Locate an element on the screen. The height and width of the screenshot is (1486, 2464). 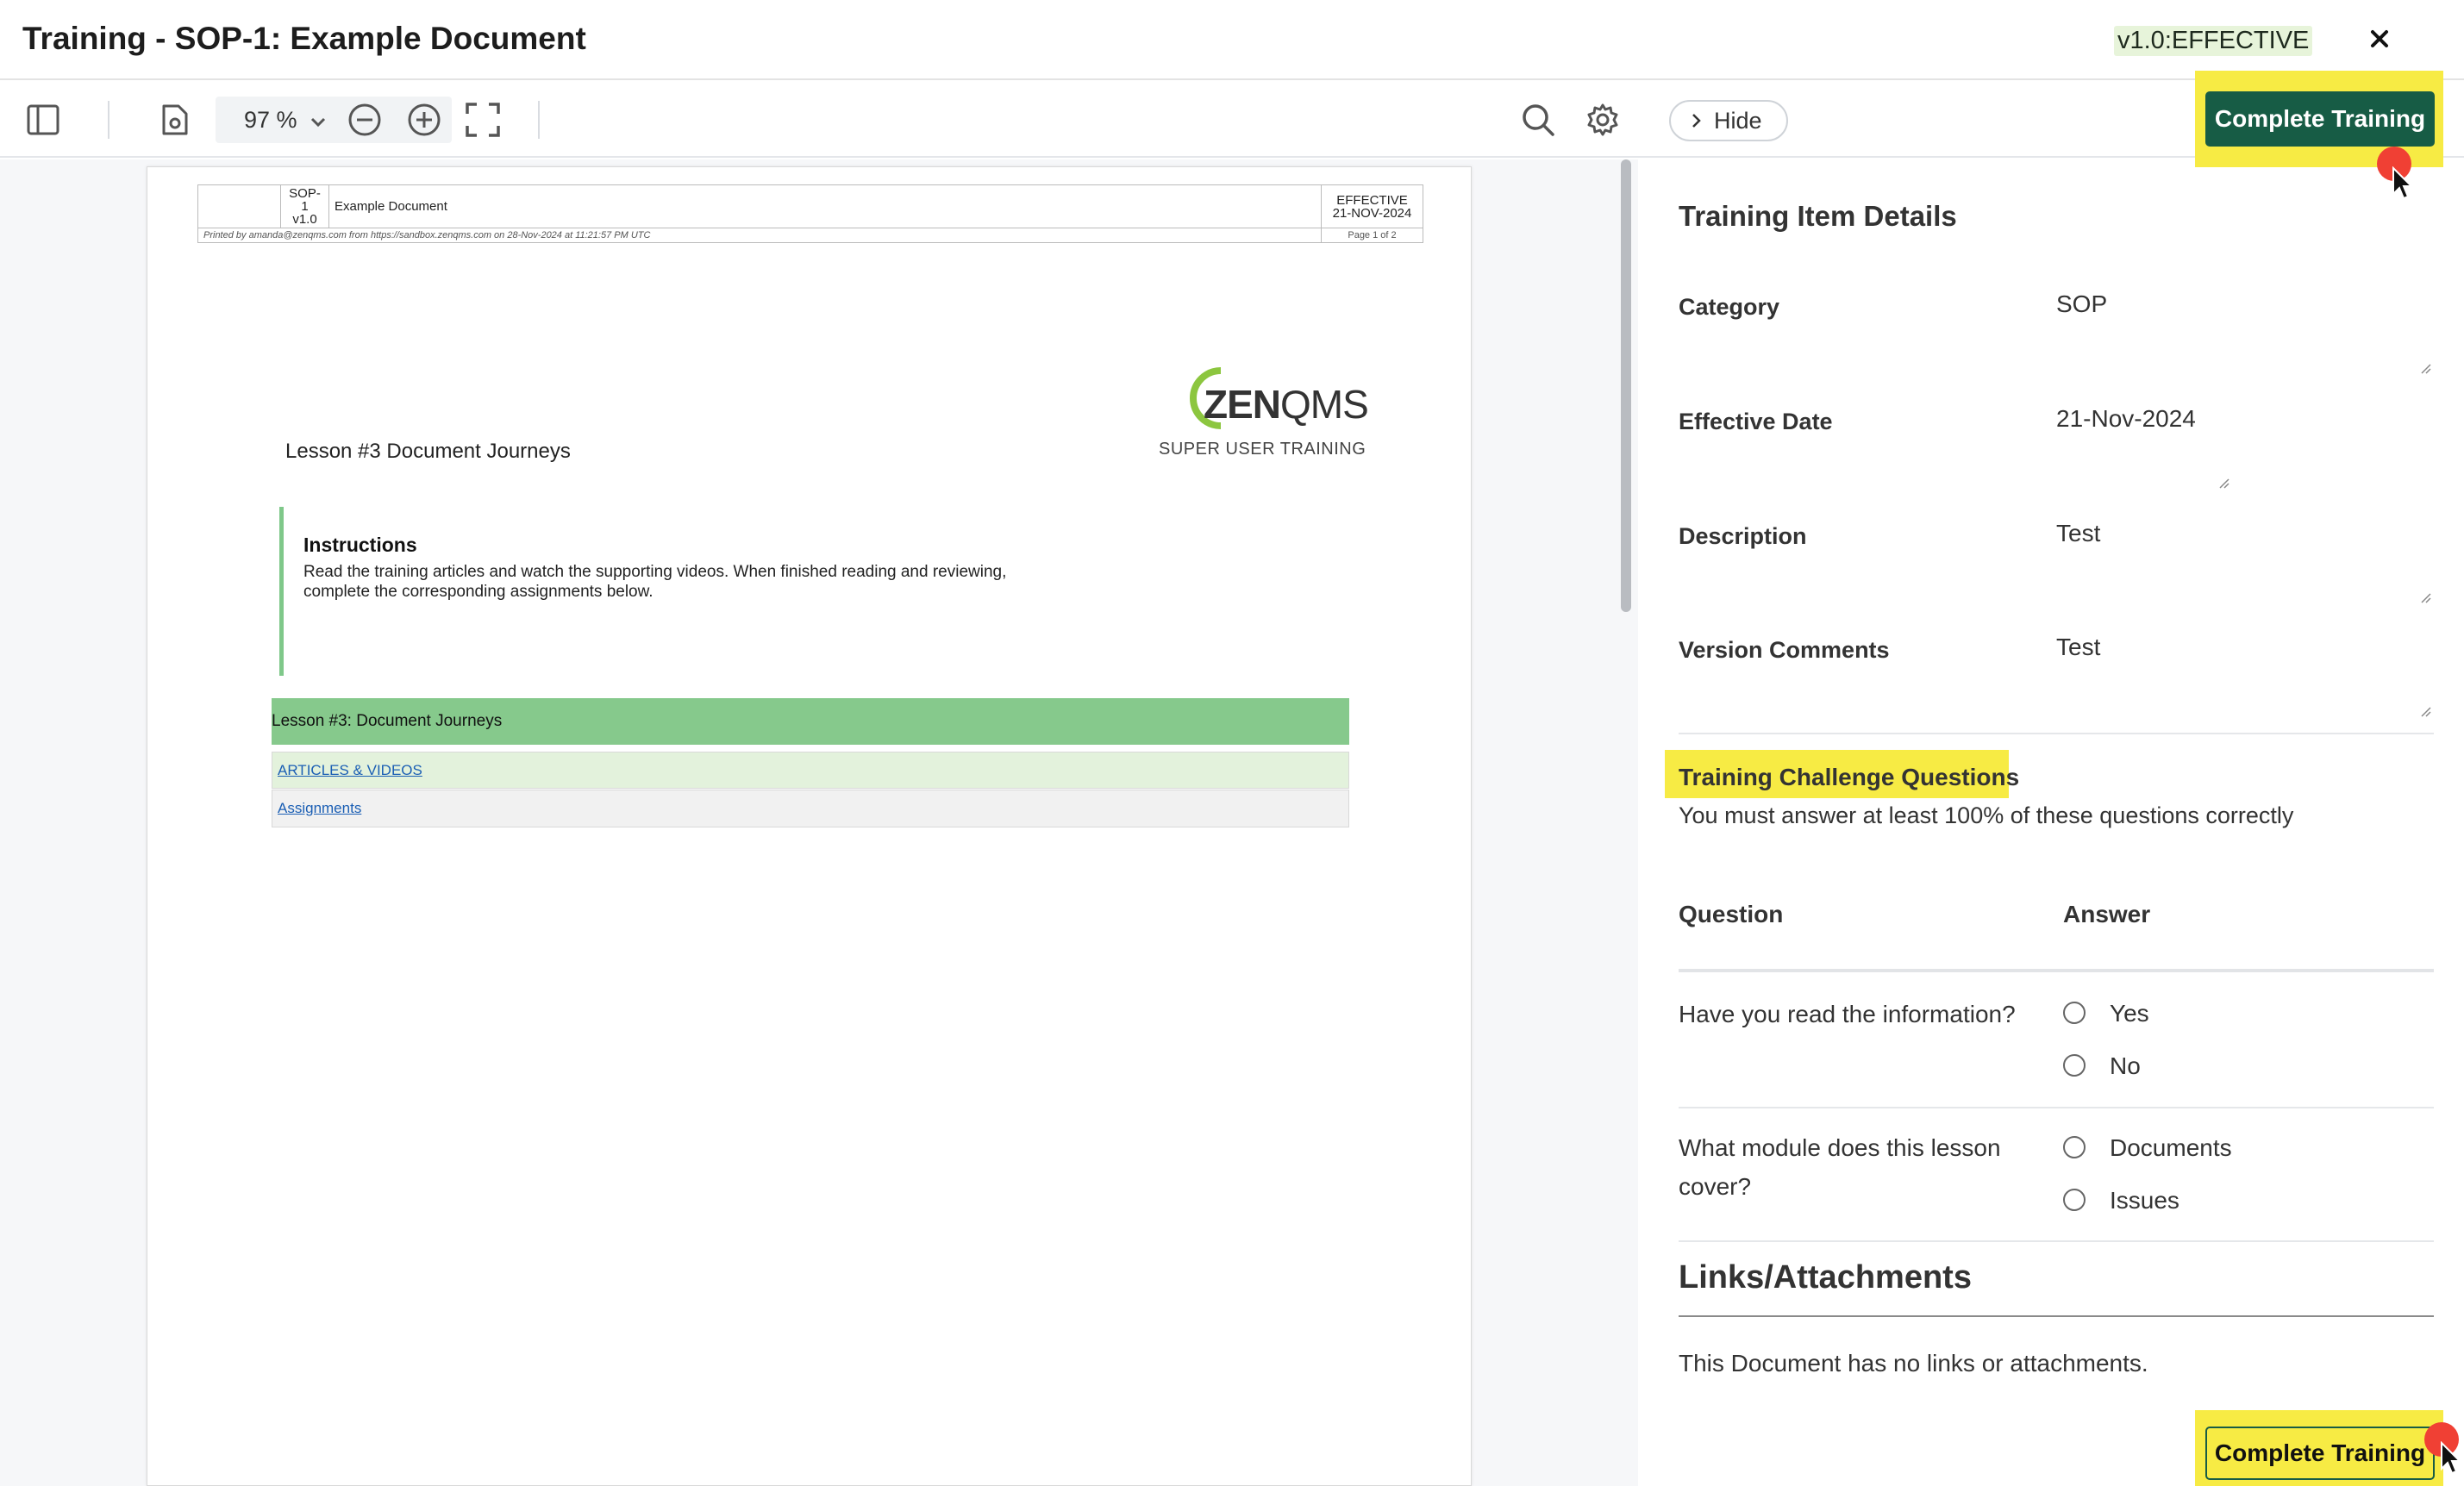
doc-title: Example Document is located at coordinates (391, 206).